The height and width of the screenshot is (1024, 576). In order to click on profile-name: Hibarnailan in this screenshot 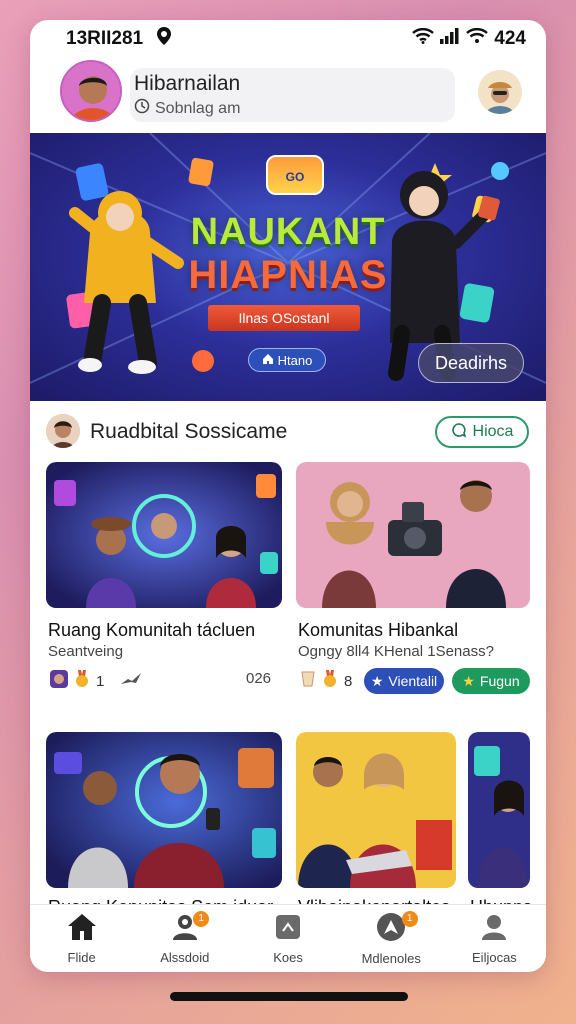, I will do `click(187, 83)`.